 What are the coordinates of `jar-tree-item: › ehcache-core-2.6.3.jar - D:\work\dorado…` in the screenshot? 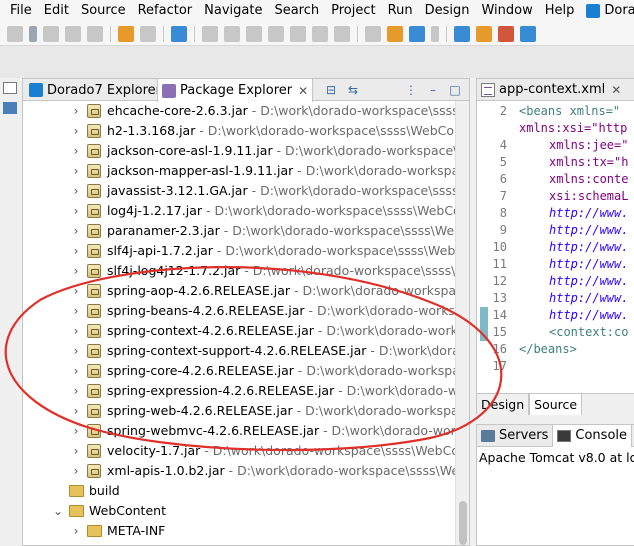 It's located at (239, 111).